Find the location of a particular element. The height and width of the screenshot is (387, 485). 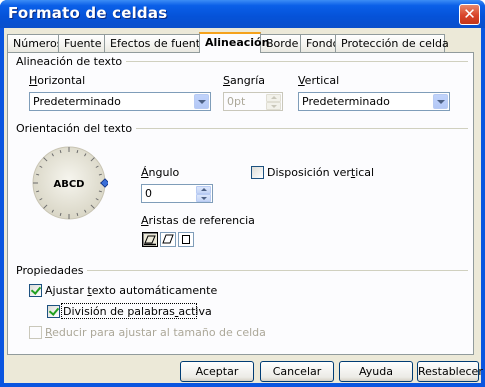

section-properties: Propiedades is located at coordinates (52, 270).